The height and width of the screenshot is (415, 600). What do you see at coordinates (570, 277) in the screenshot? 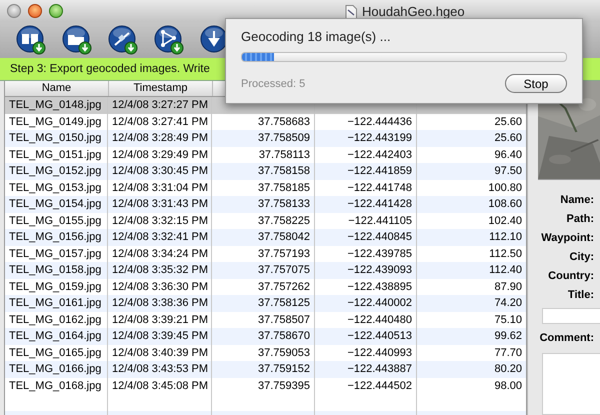
I see `field-label: Country:` at bounding box center [570, 277].